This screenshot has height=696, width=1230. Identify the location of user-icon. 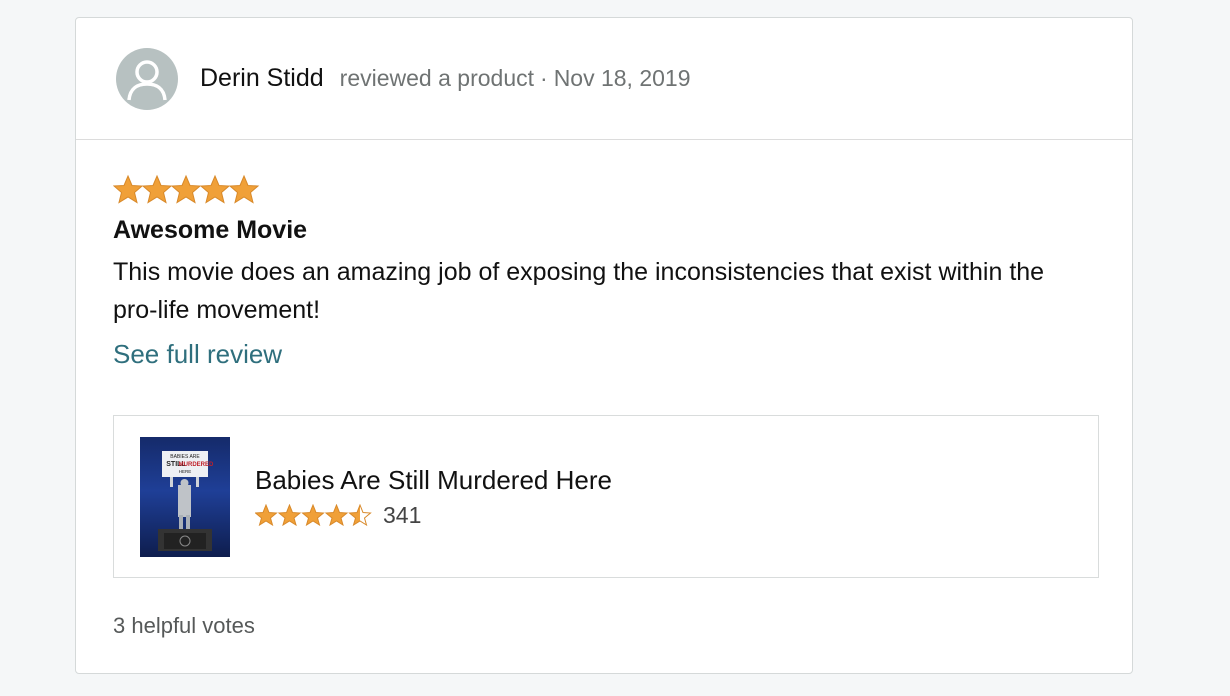
(147, 79).